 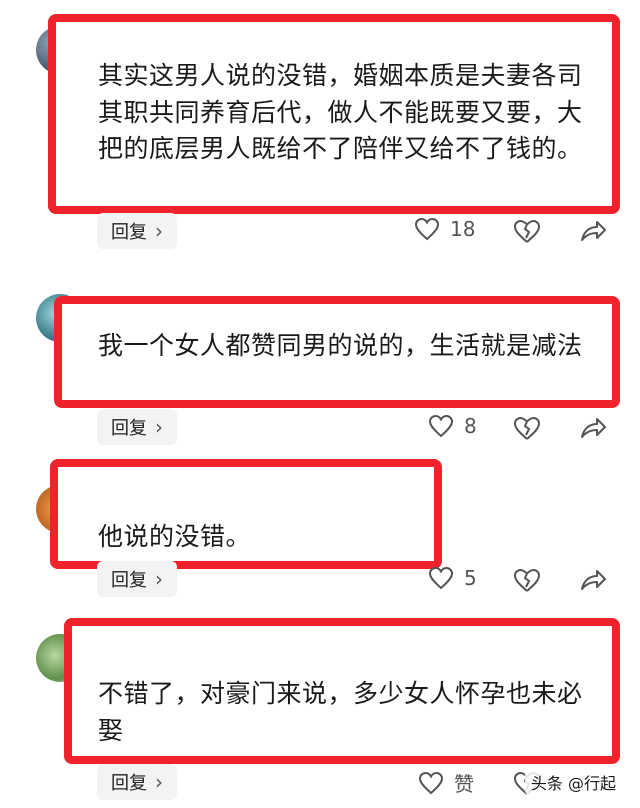 I want to click on highlighted-comment-box: 他说的没错。, so click(x=246, y=514).